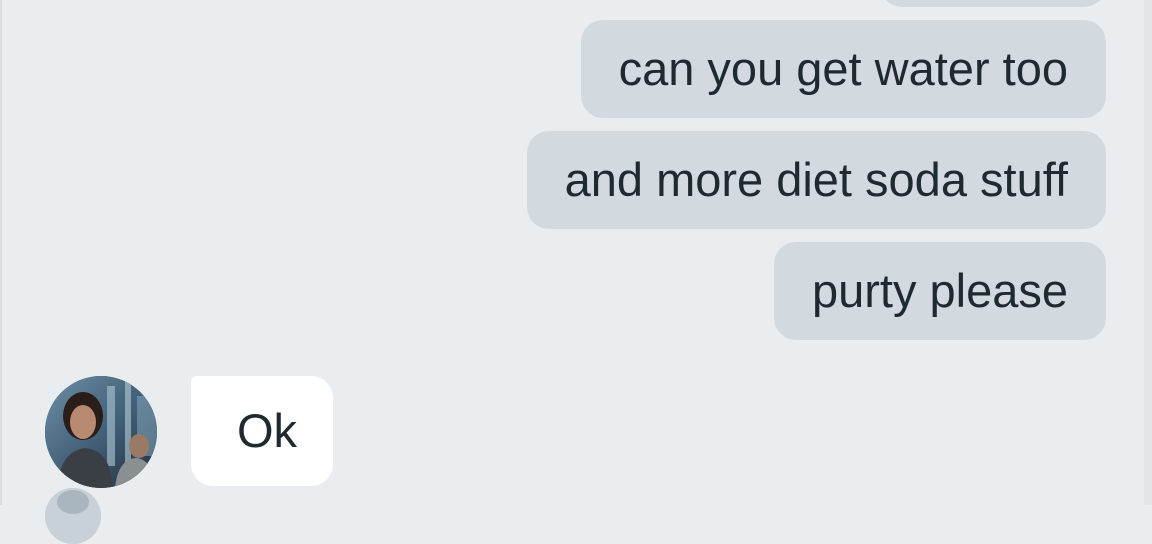 The height and width of the screenshot is (544, 1152). What do you see at coordinates (1148, 252) in the screenshot?
I see `scroll-track` at bounding box center [1148, 252].